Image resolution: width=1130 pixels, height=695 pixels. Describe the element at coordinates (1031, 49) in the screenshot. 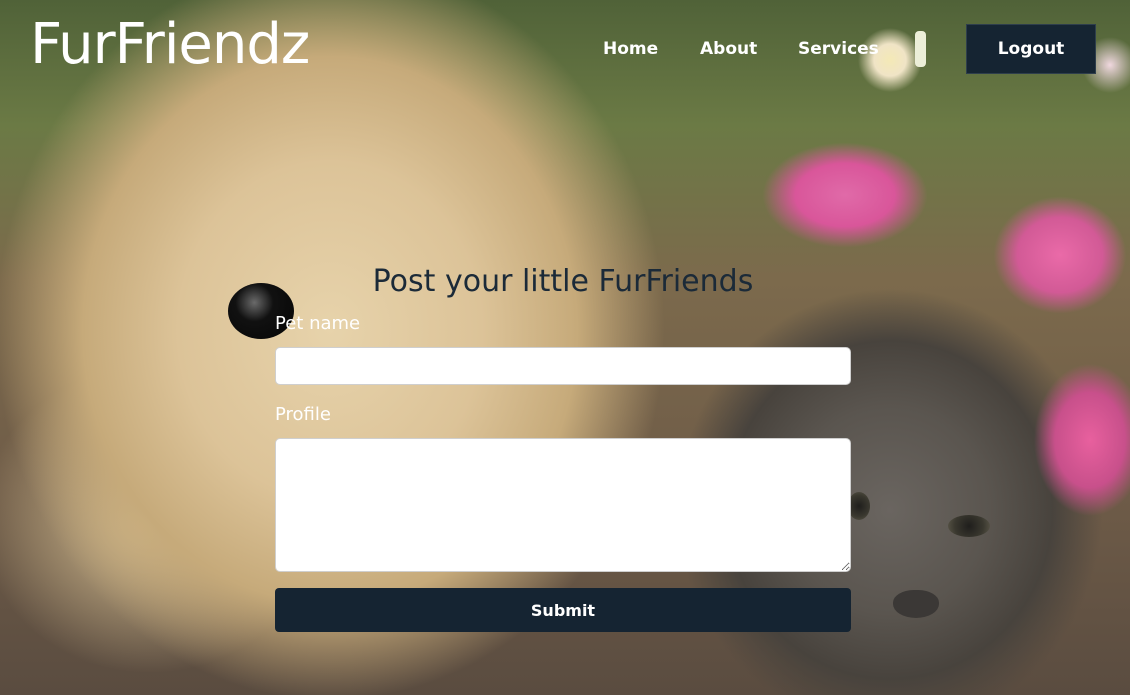

I see `logout-button: Logout` at that location.